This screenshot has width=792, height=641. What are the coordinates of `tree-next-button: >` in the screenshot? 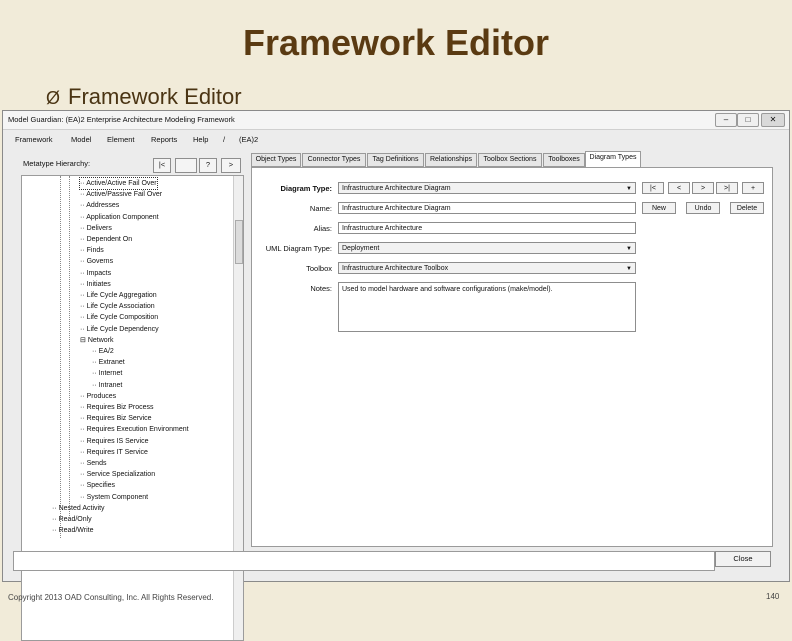 It's located at (231, 165).